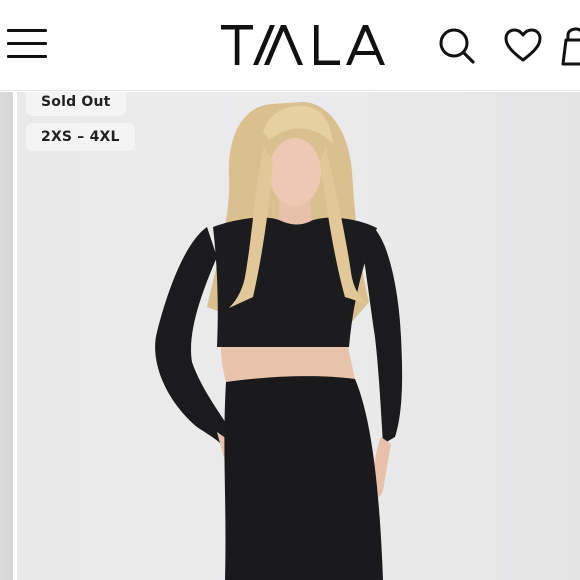 The width and height of the screenshot is (580, 580). I want to click on bag-icon, so click(570, 47).